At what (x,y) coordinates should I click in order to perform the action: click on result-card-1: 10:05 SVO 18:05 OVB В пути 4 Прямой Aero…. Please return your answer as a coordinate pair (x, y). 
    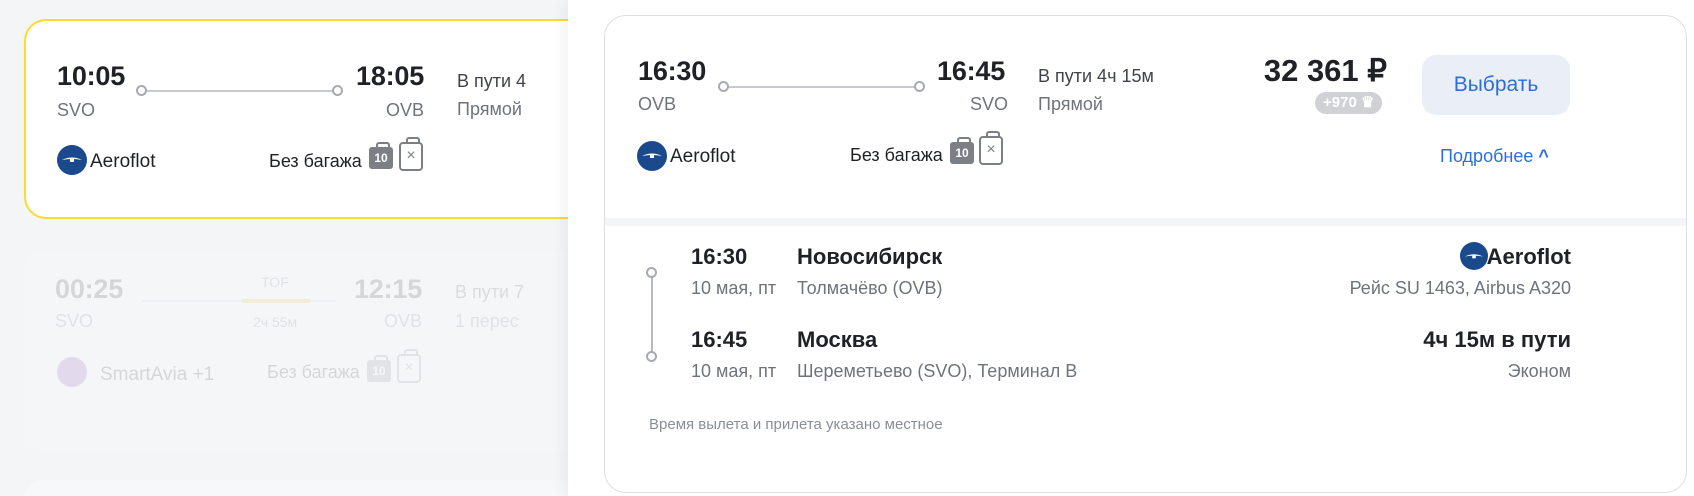
    Looking at the image, I should click on (324, 119).